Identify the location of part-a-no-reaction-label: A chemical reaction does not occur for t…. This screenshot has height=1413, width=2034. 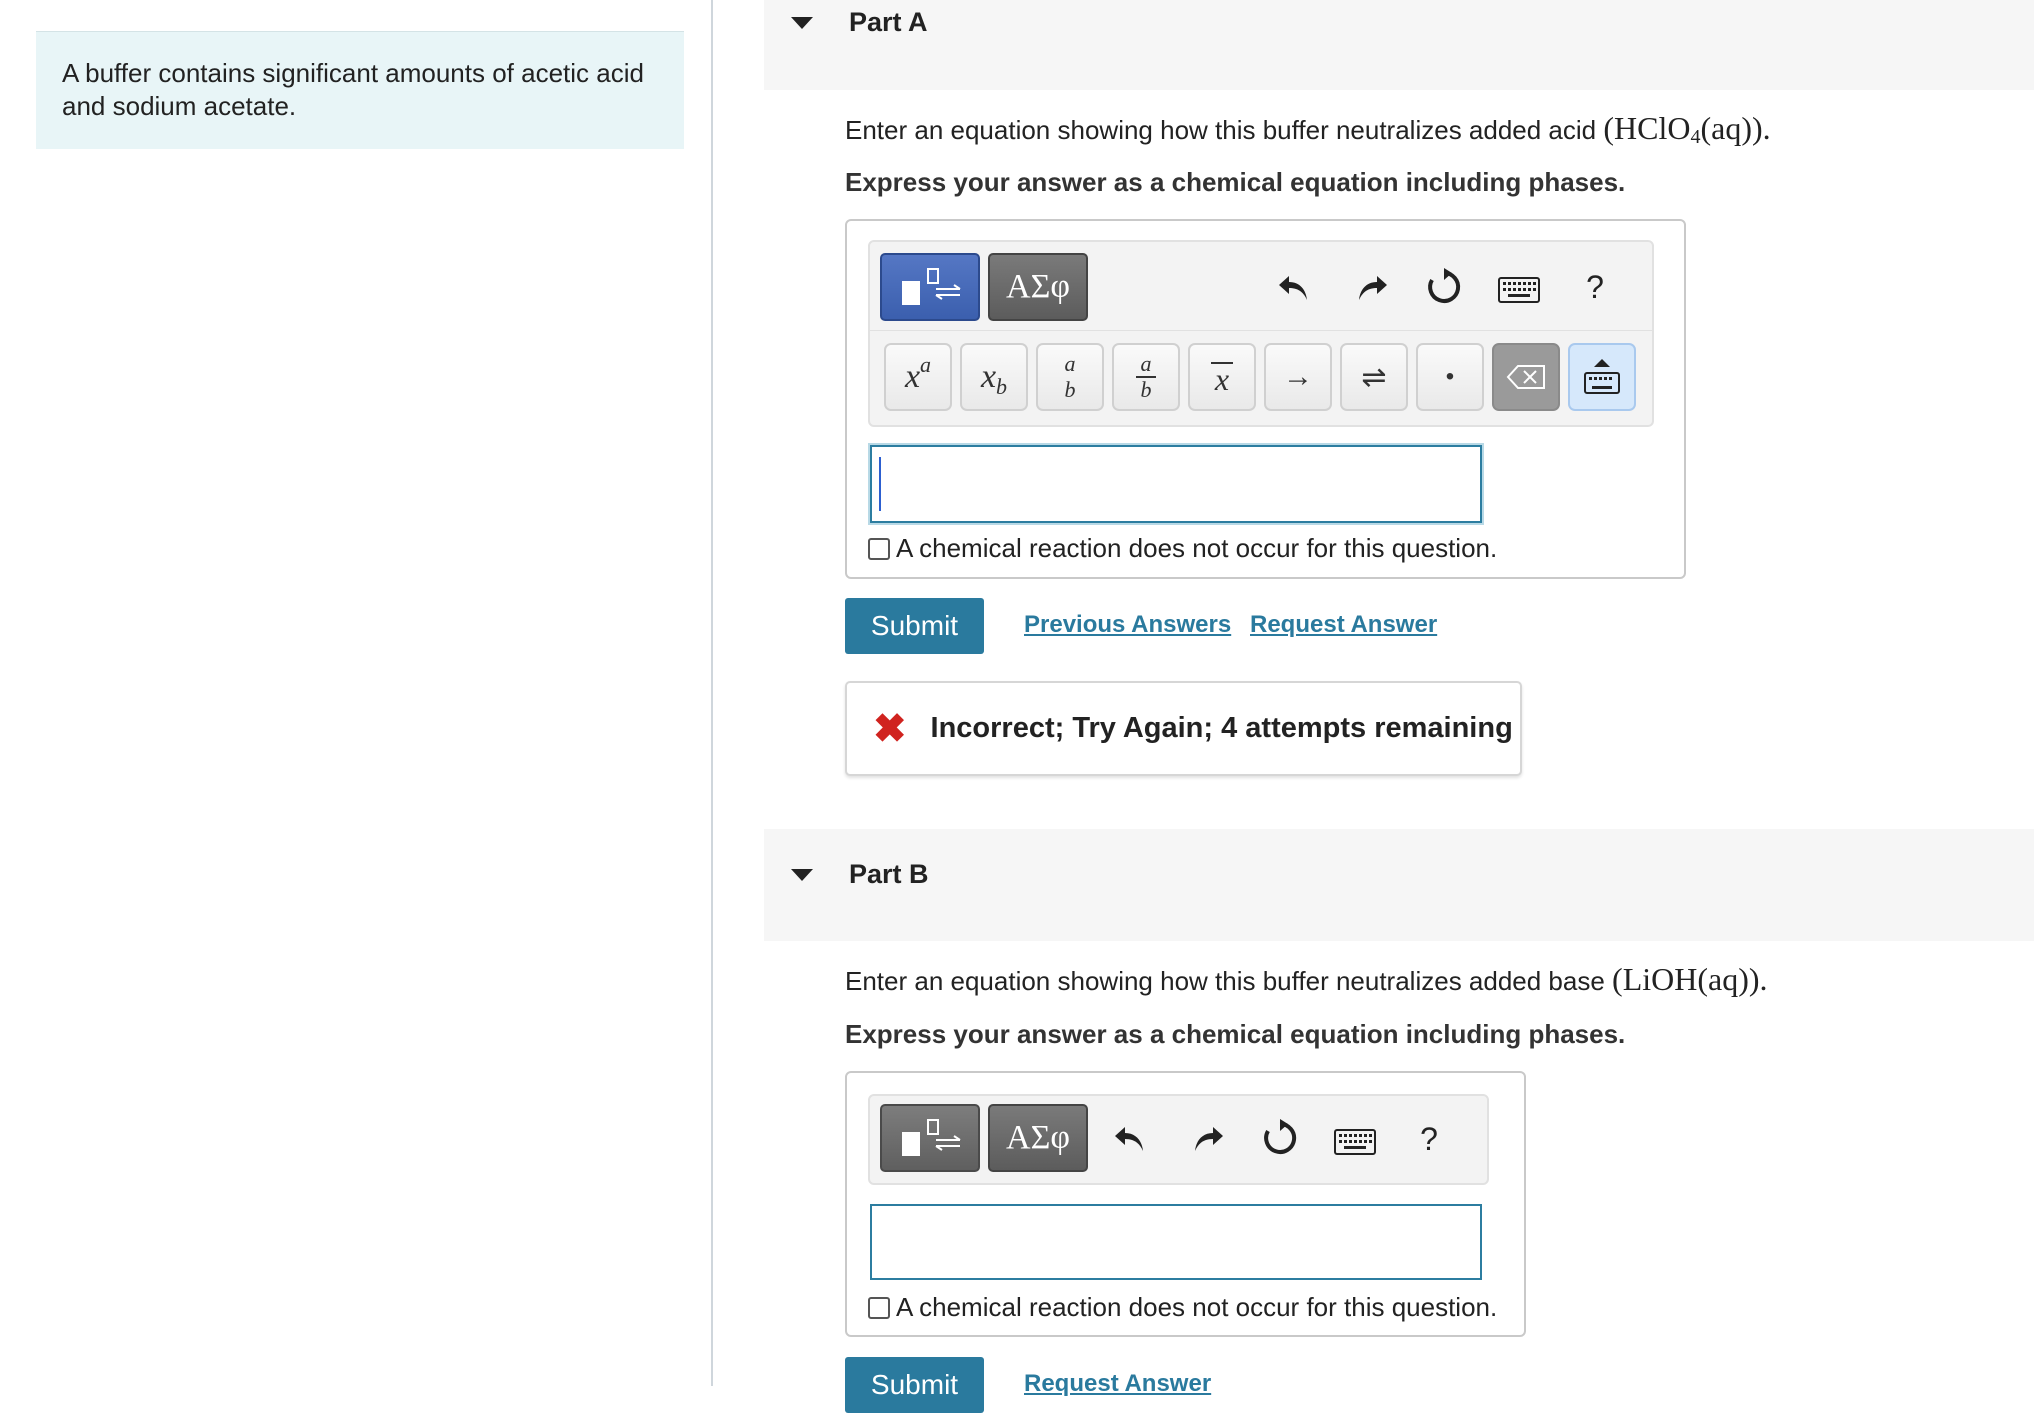
(1196, 548).